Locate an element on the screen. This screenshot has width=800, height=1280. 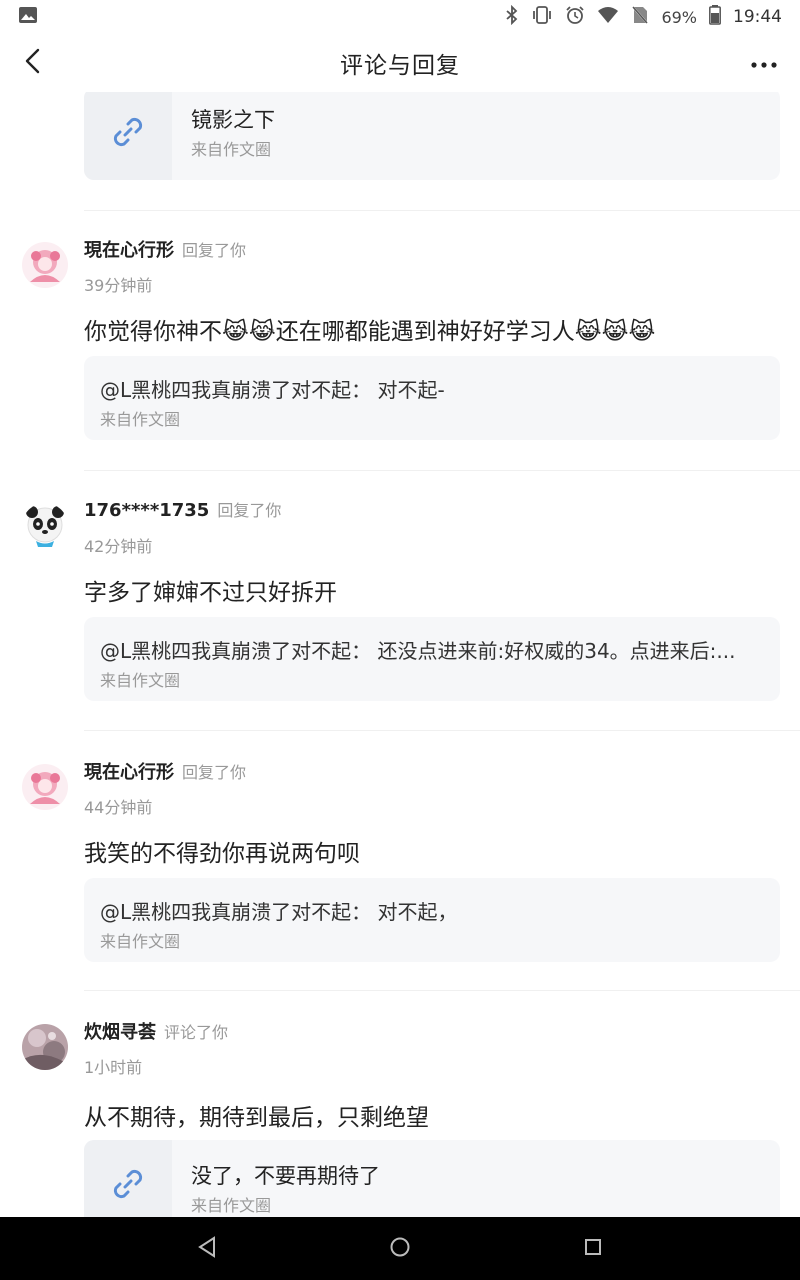
timestamp: 1小时前 is located at coordinates (113, 1067).